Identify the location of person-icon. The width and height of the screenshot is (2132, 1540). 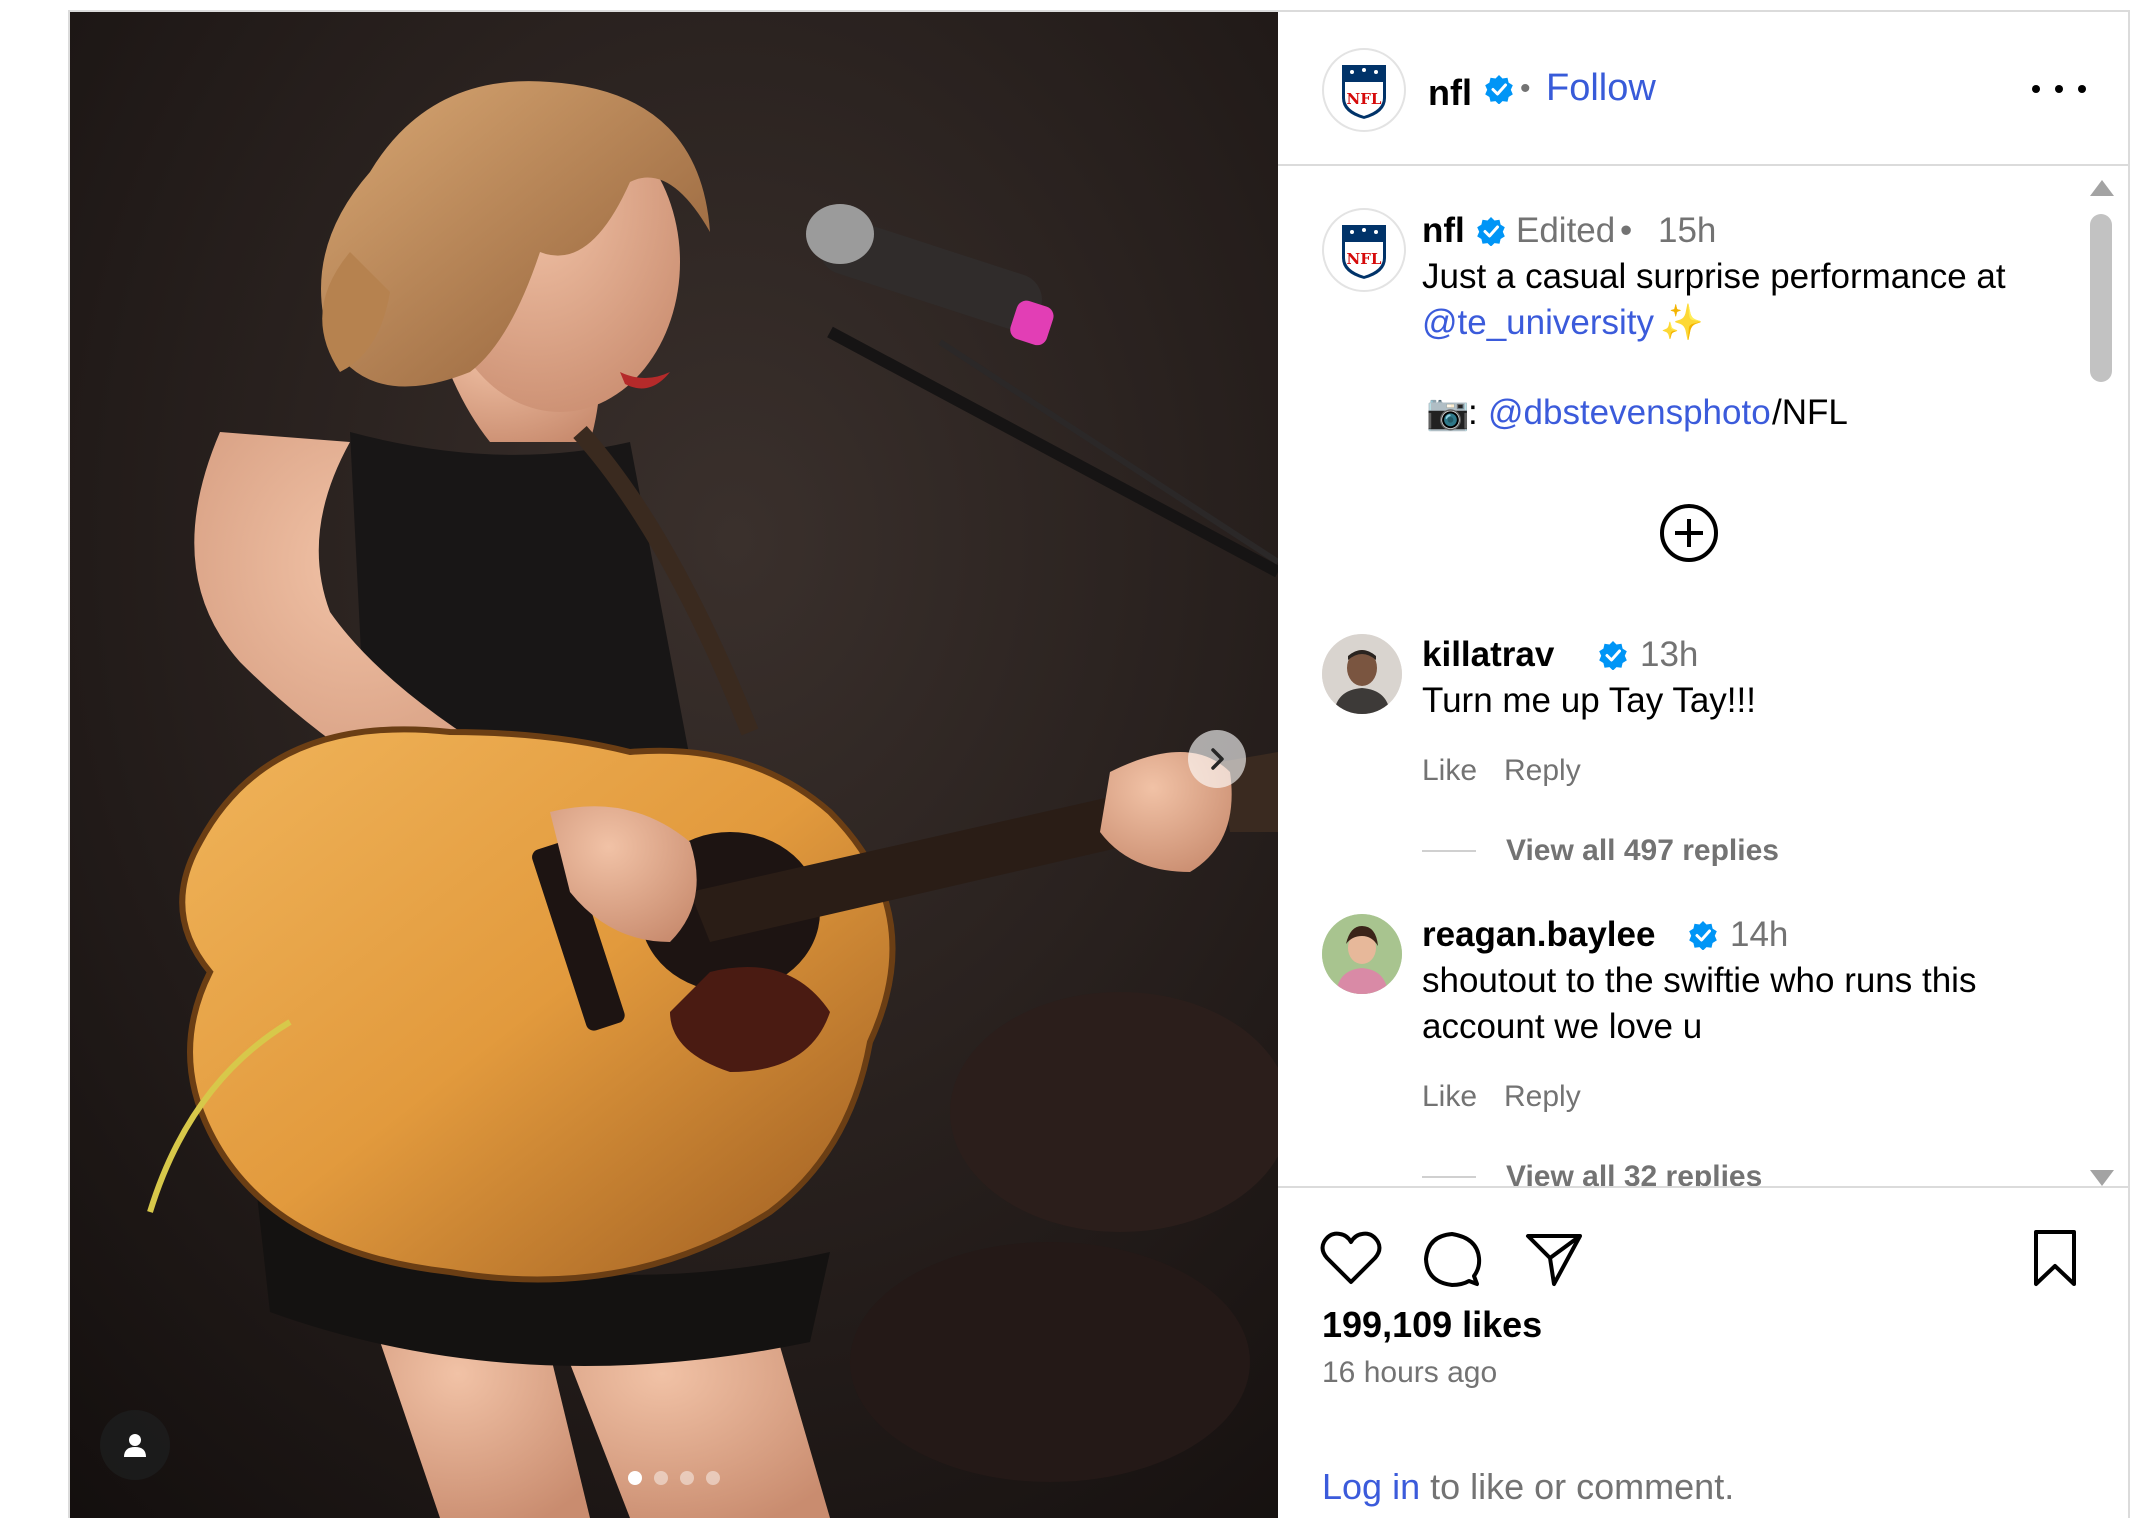
(135, 1445).